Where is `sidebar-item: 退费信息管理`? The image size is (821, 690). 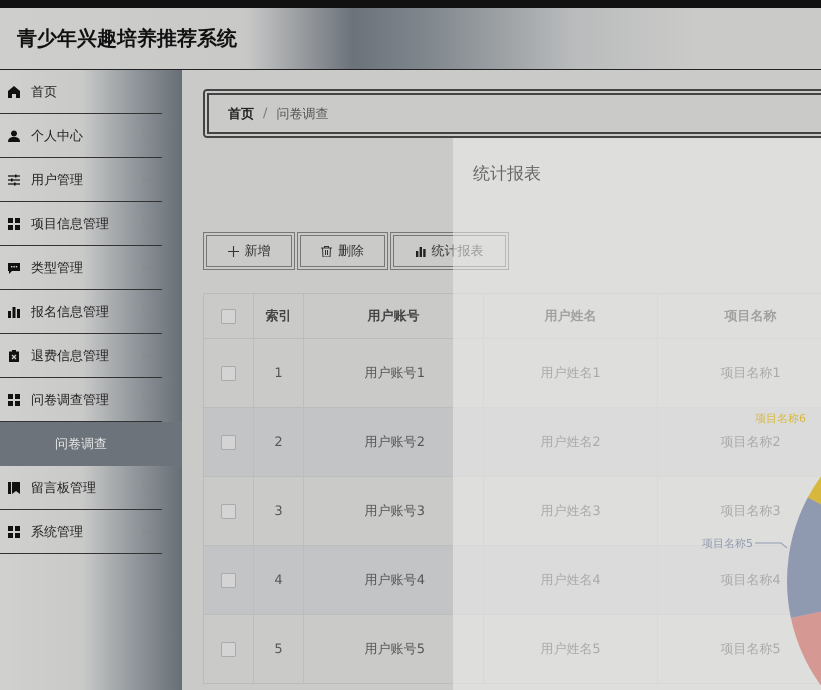
sidebar-item: 退费信息管理 is located at coordinates (81, 356).